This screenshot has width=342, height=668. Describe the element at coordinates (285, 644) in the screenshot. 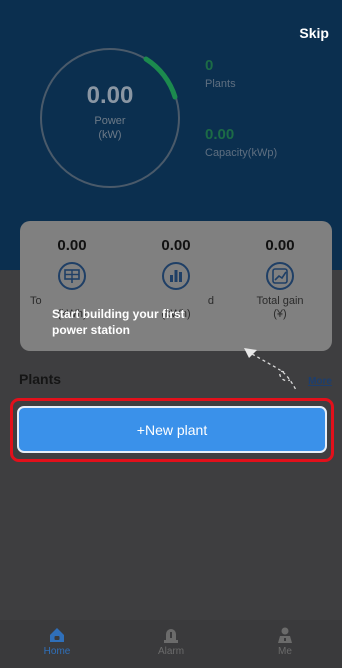

I see `tab-me: Me` at that location.